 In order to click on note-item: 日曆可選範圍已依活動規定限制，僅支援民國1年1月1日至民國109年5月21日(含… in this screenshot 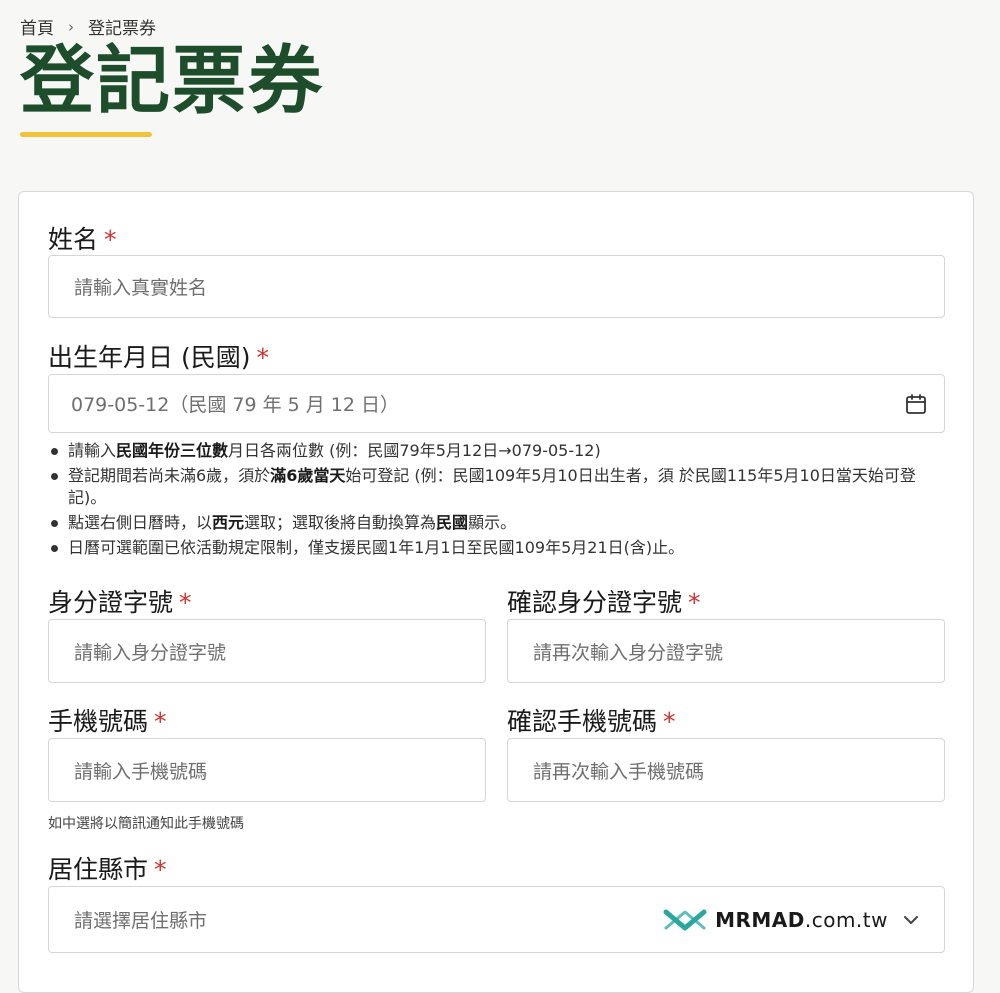, I will do `click(498, 548)`.